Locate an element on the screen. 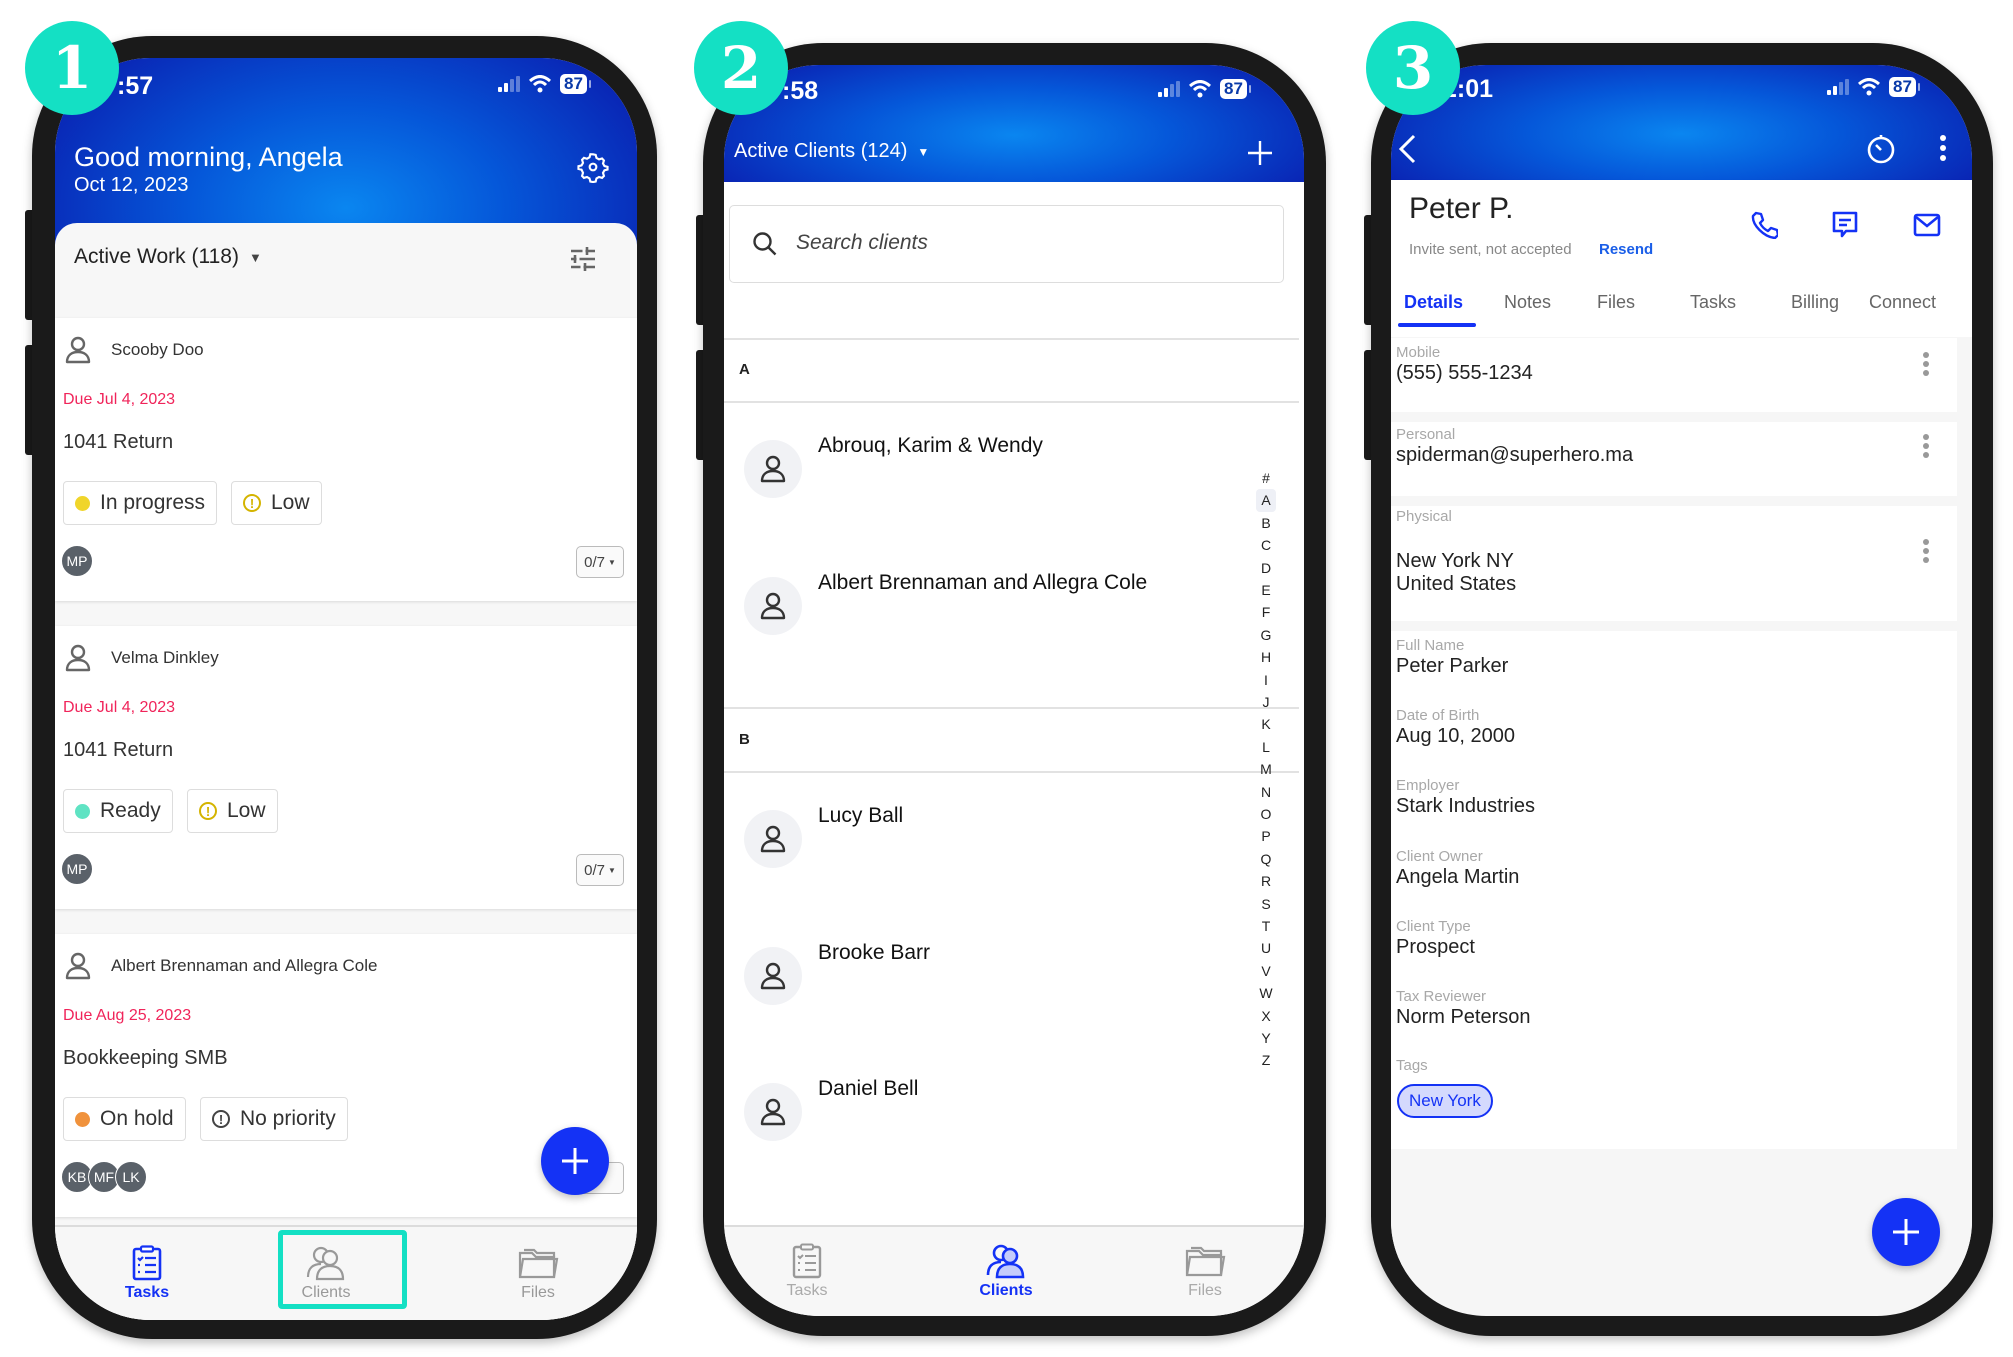  alphabet-index-f: F is located at coordinates (1266, 612).